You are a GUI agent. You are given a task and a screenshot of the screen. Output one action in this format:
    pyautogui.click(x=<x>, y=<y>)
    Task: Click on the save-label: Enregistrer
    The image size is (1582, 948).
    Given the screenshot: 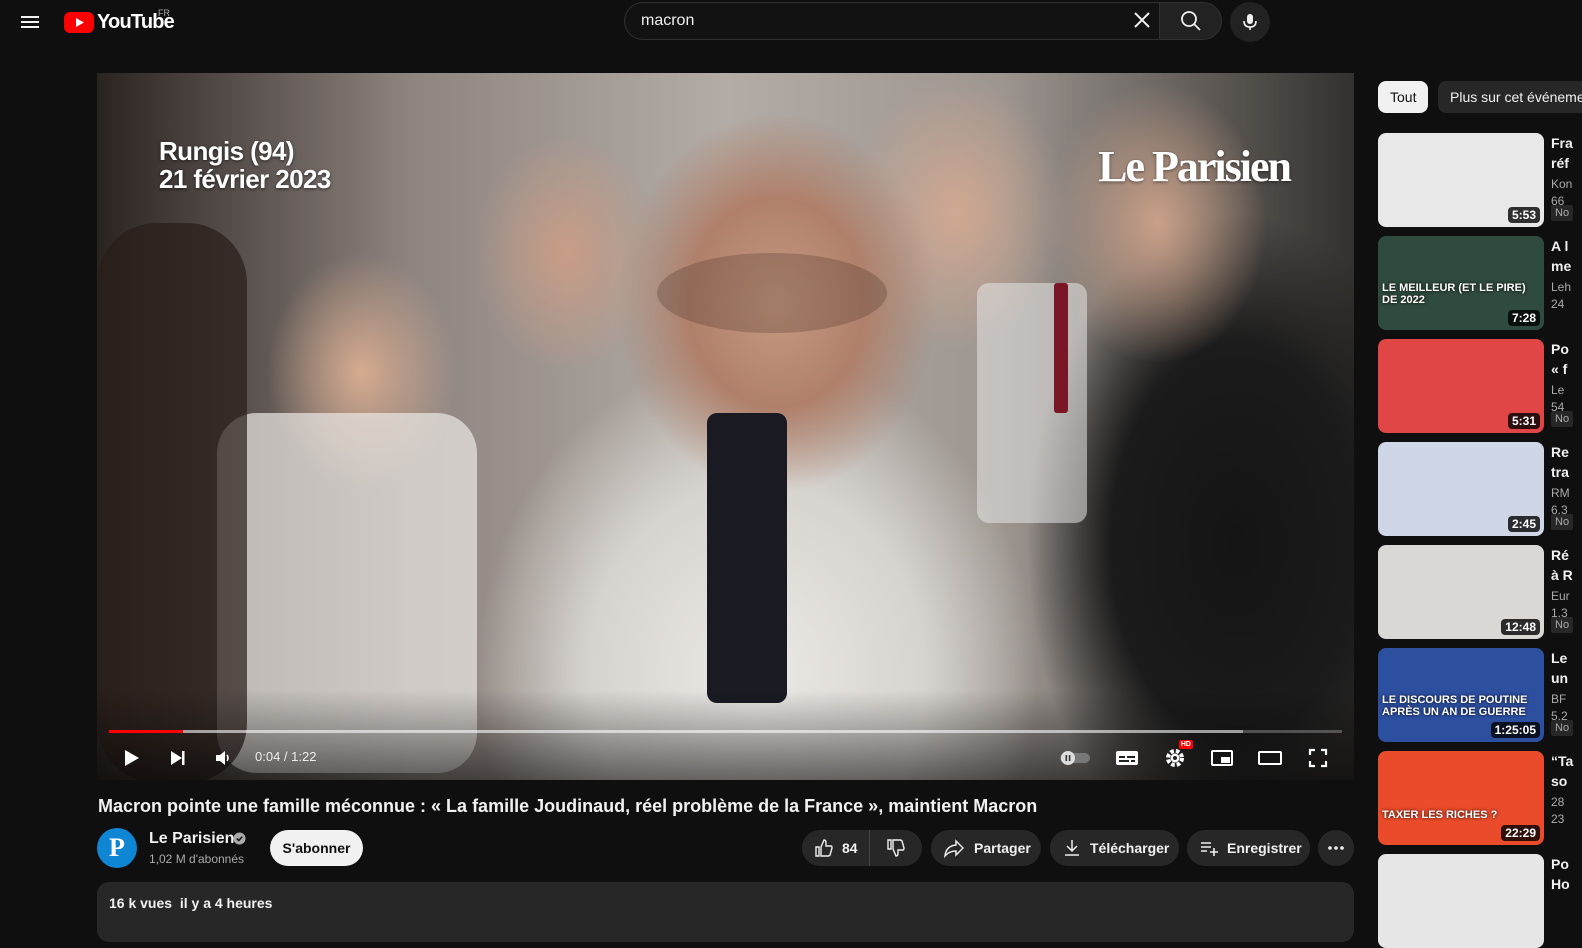 What is the action you would take?
    pyautogui.click(x=1264, y=848)
    